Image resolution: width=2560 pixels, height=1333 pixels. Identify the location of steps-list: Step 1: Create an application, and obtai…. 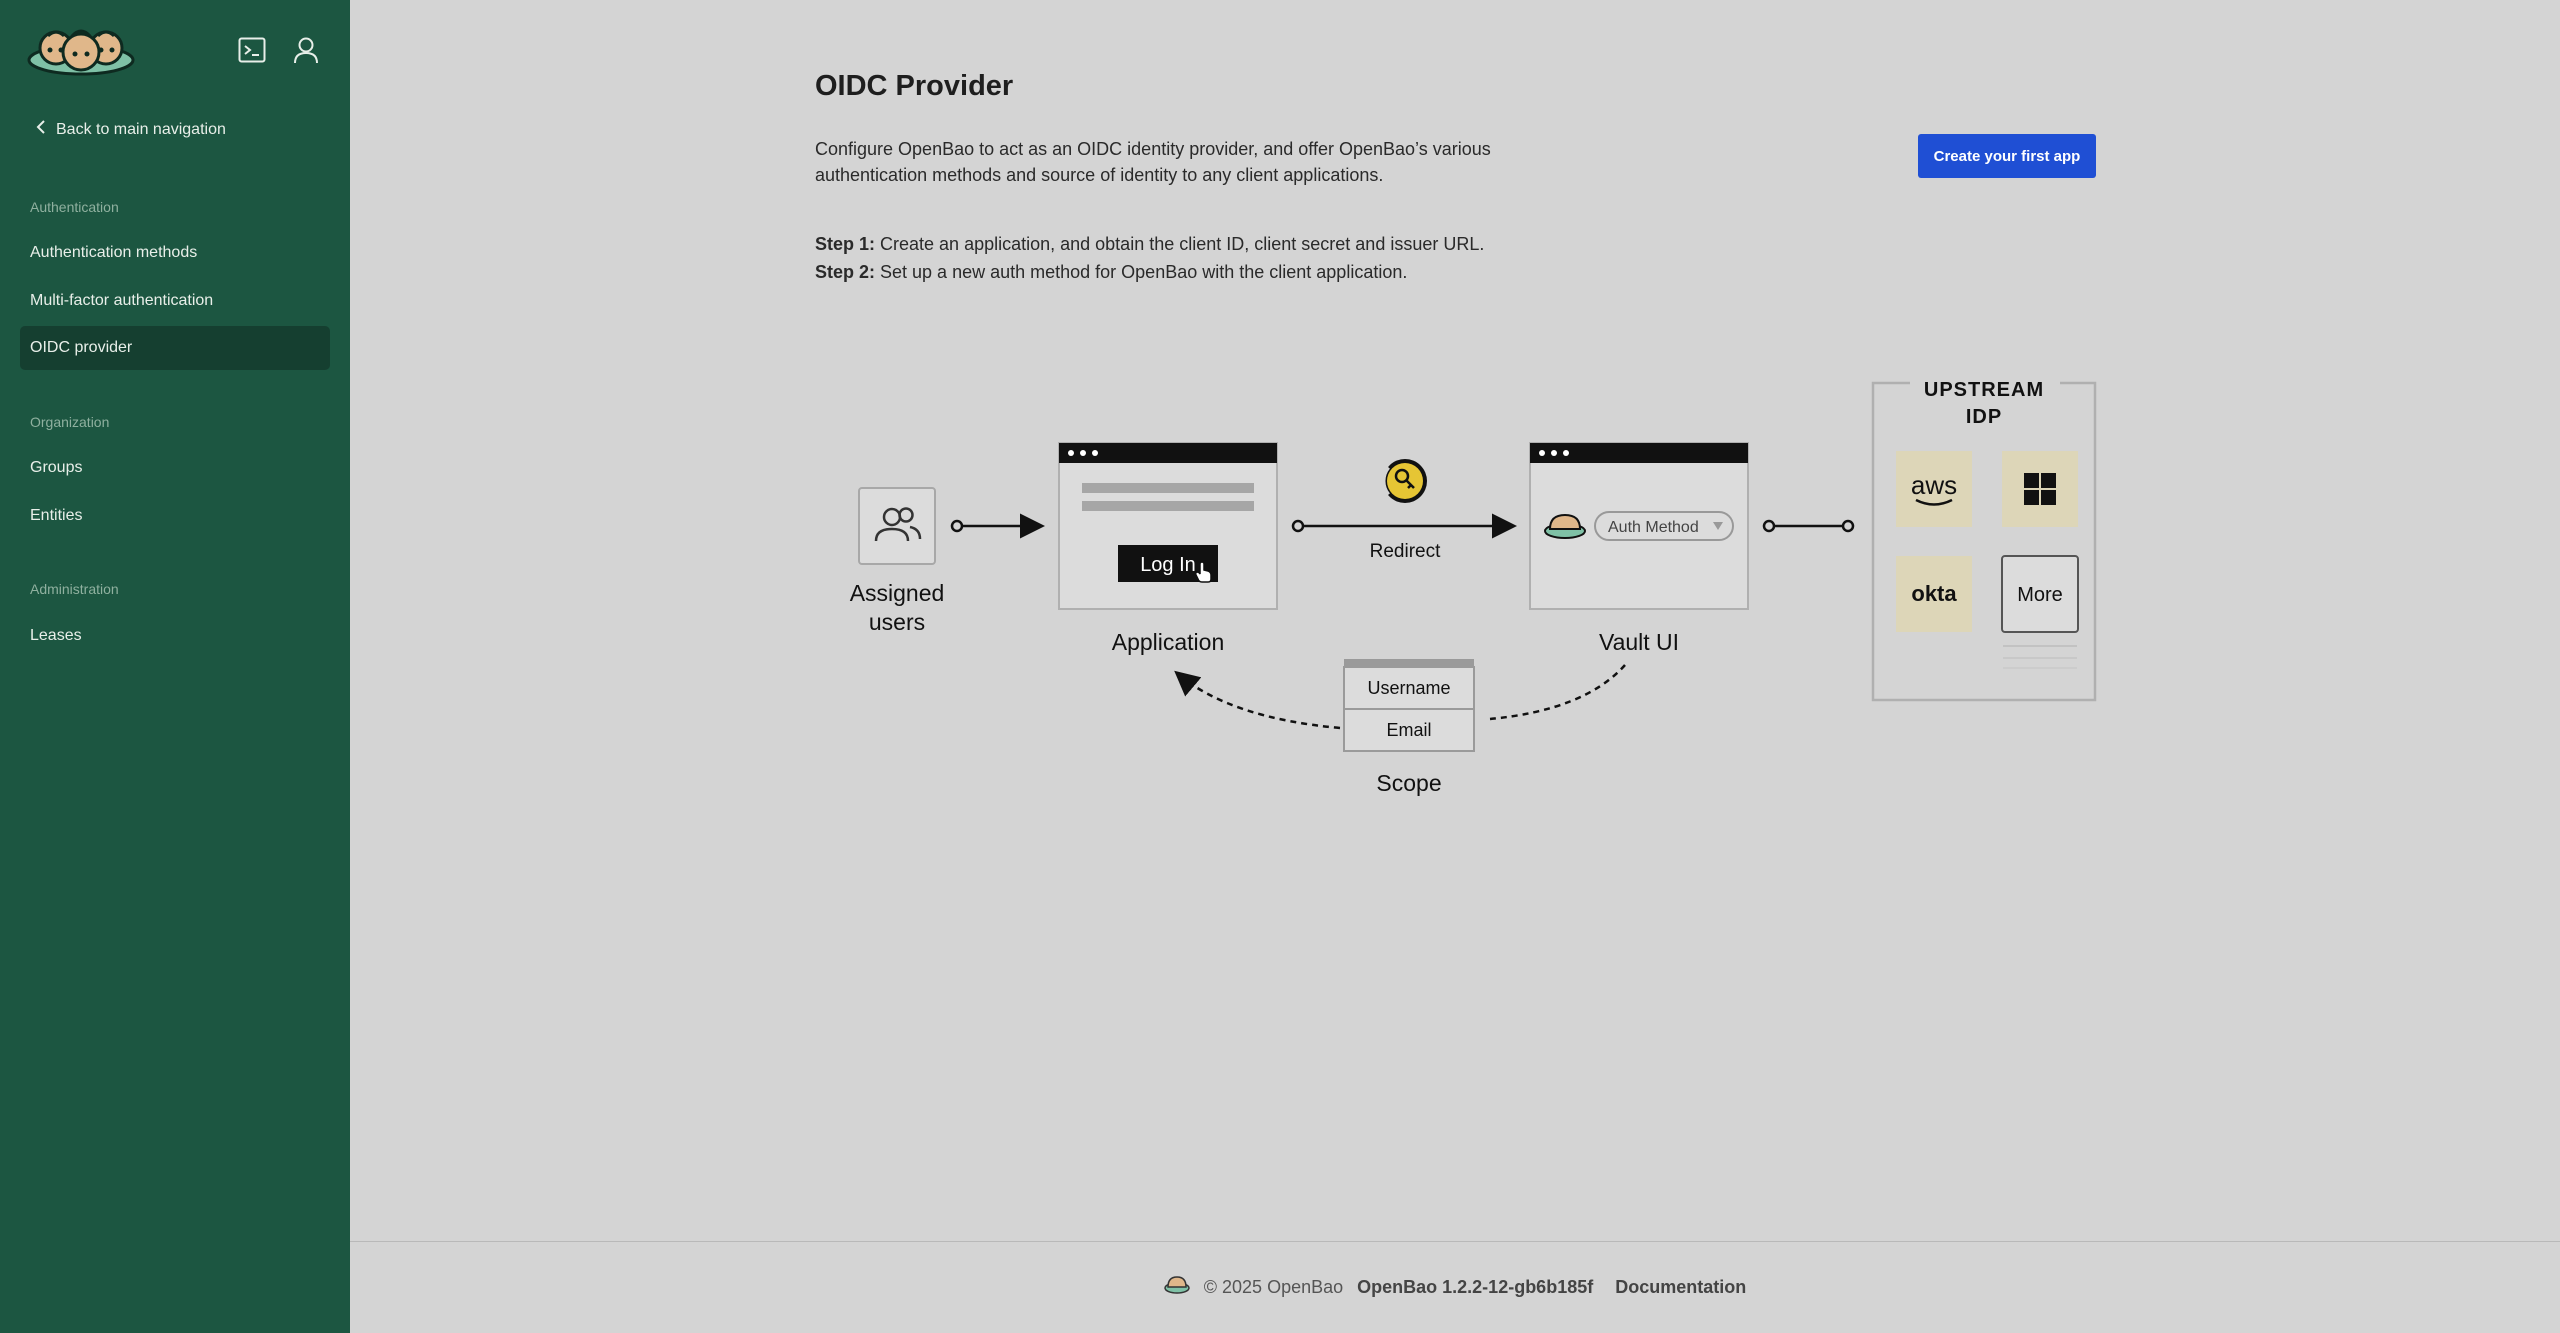
(1149, 258).